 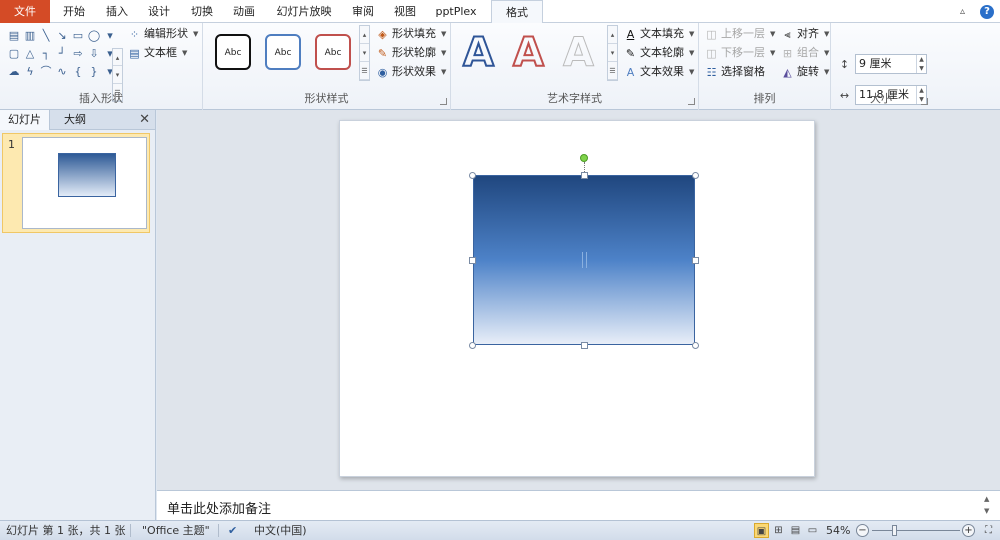 I want to click on send-backward-button: ◫ 下移一层 ▼, so click(x=740, y=53).